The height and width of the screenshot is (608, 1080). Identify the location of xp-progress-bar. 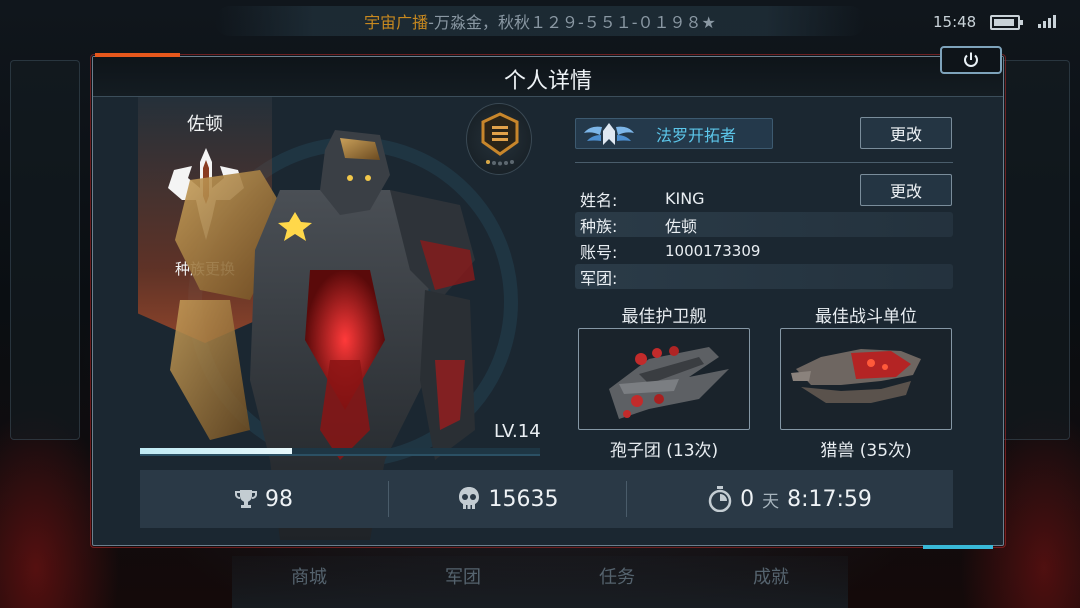
(340, 452).